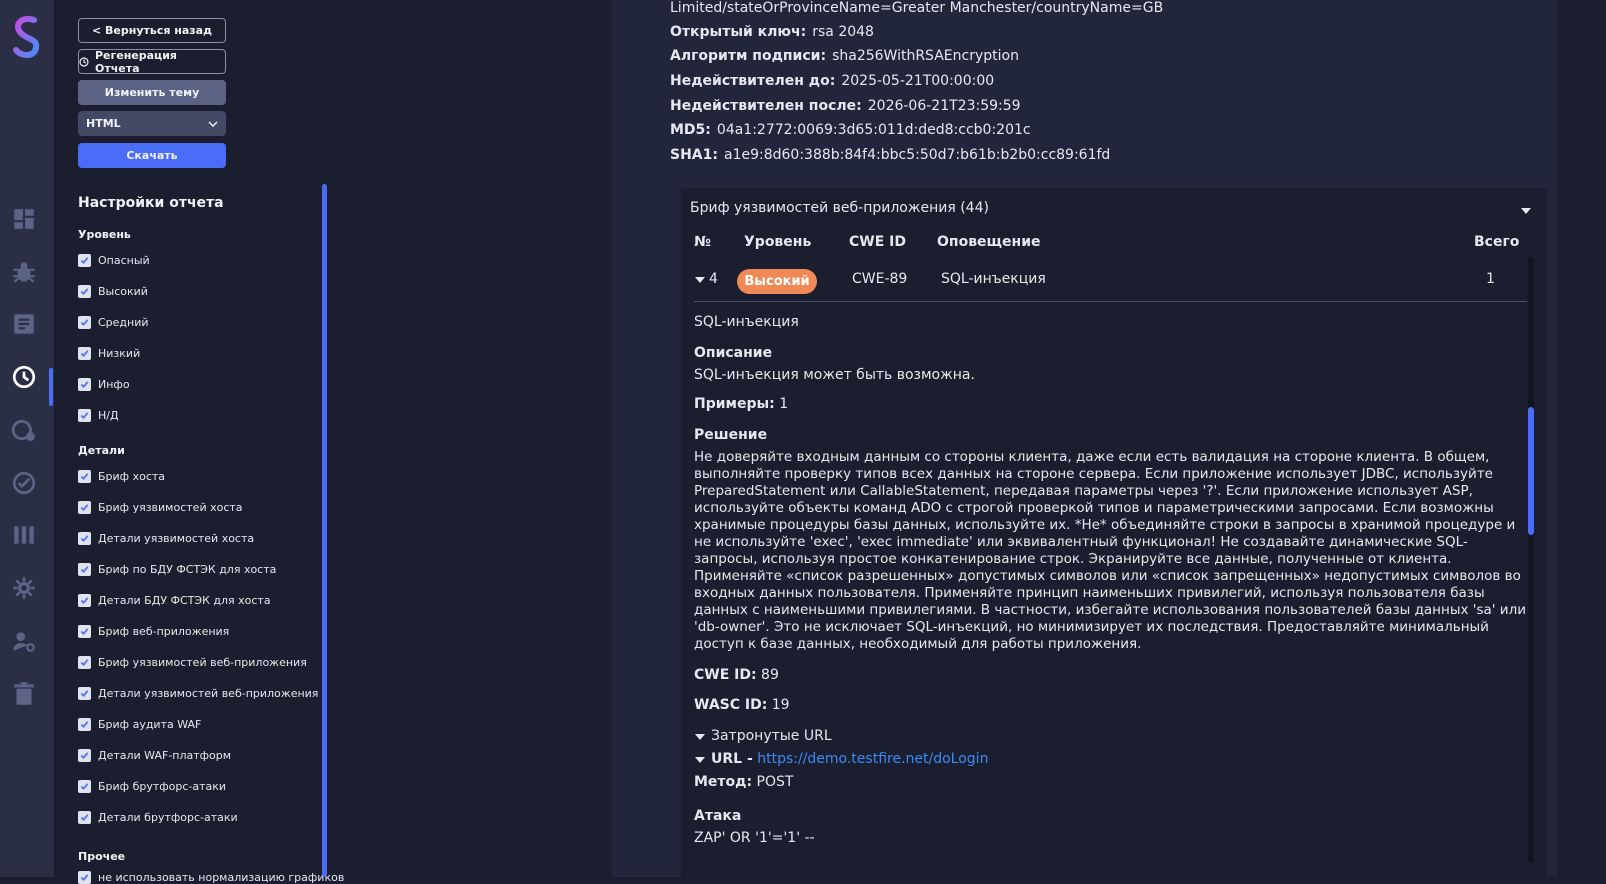 The image size is (1606, 884). I want to click on checkbox-label: Высокий, so click(123, 291).